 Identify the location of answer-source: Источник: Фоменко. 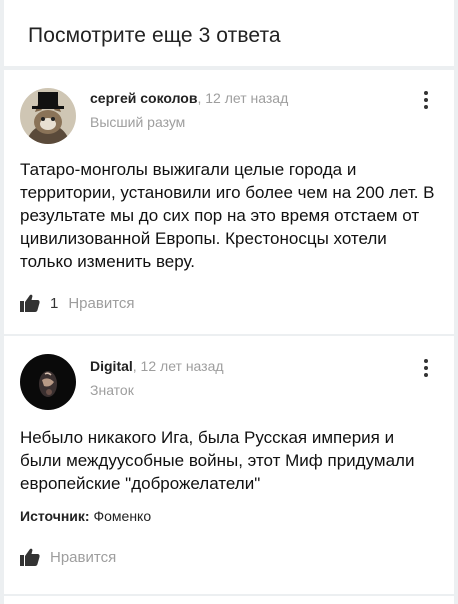
(85, 516).